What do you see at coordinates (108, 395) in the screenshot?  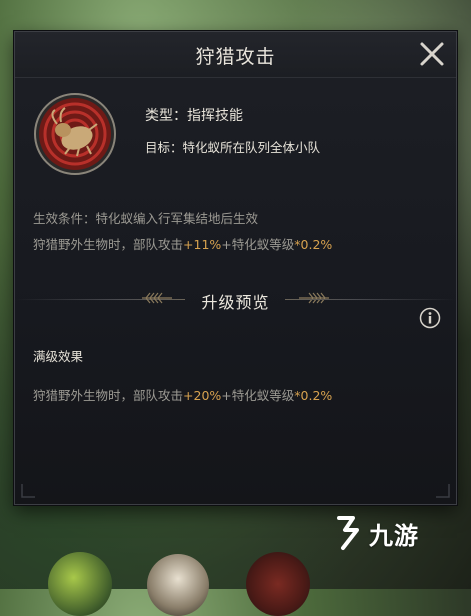 I see `max-effect-prefix: 狩猎野外生物时，部队攻击` at bounding box center [108, 395].